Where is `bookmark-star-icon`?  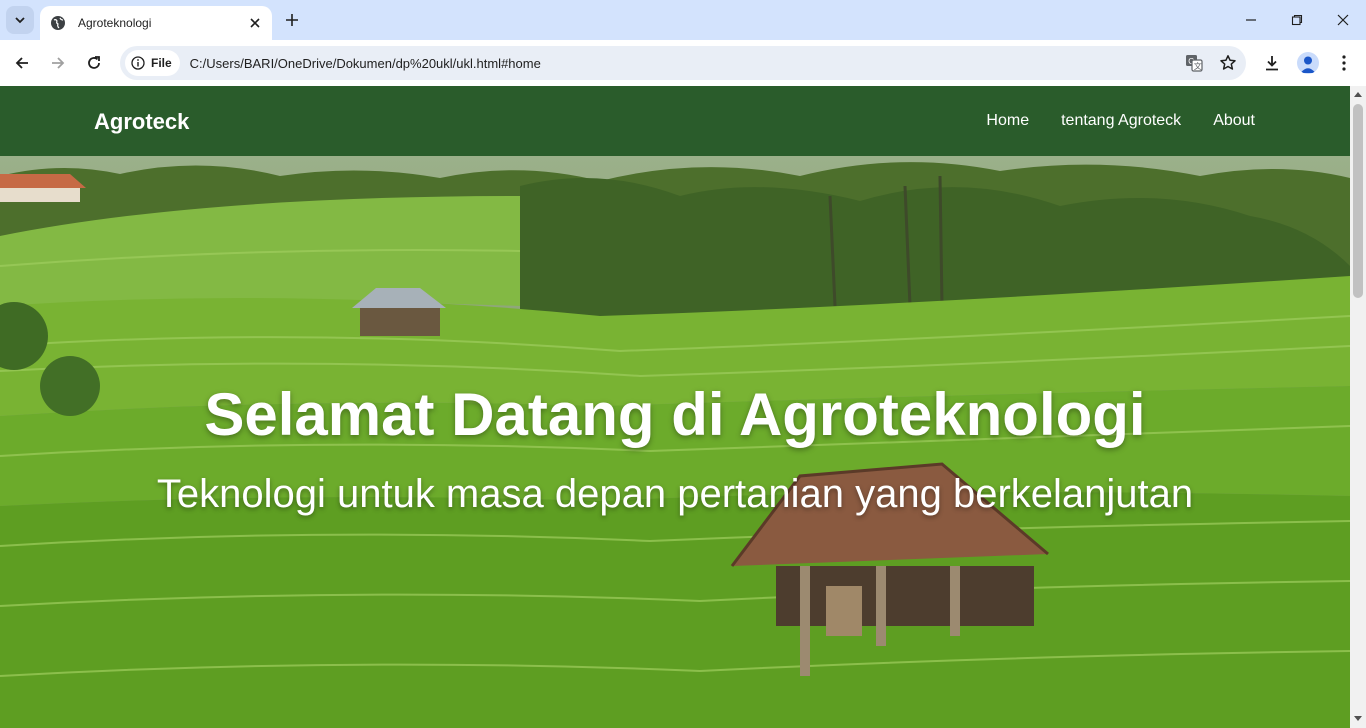 bookmark-star-icon is located at coordinates (1228, 63).